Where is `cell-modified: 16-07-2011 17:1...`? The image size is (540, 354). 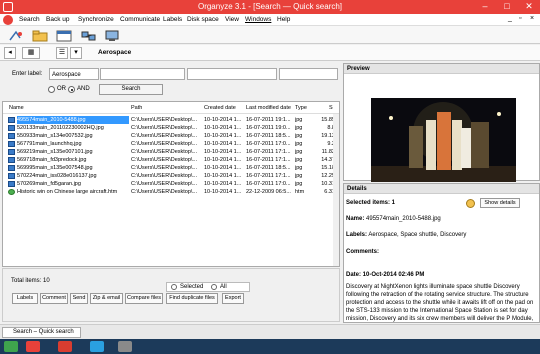 cell-modified: 16-07-2011 17:1... is located at coordinates (268, 152).